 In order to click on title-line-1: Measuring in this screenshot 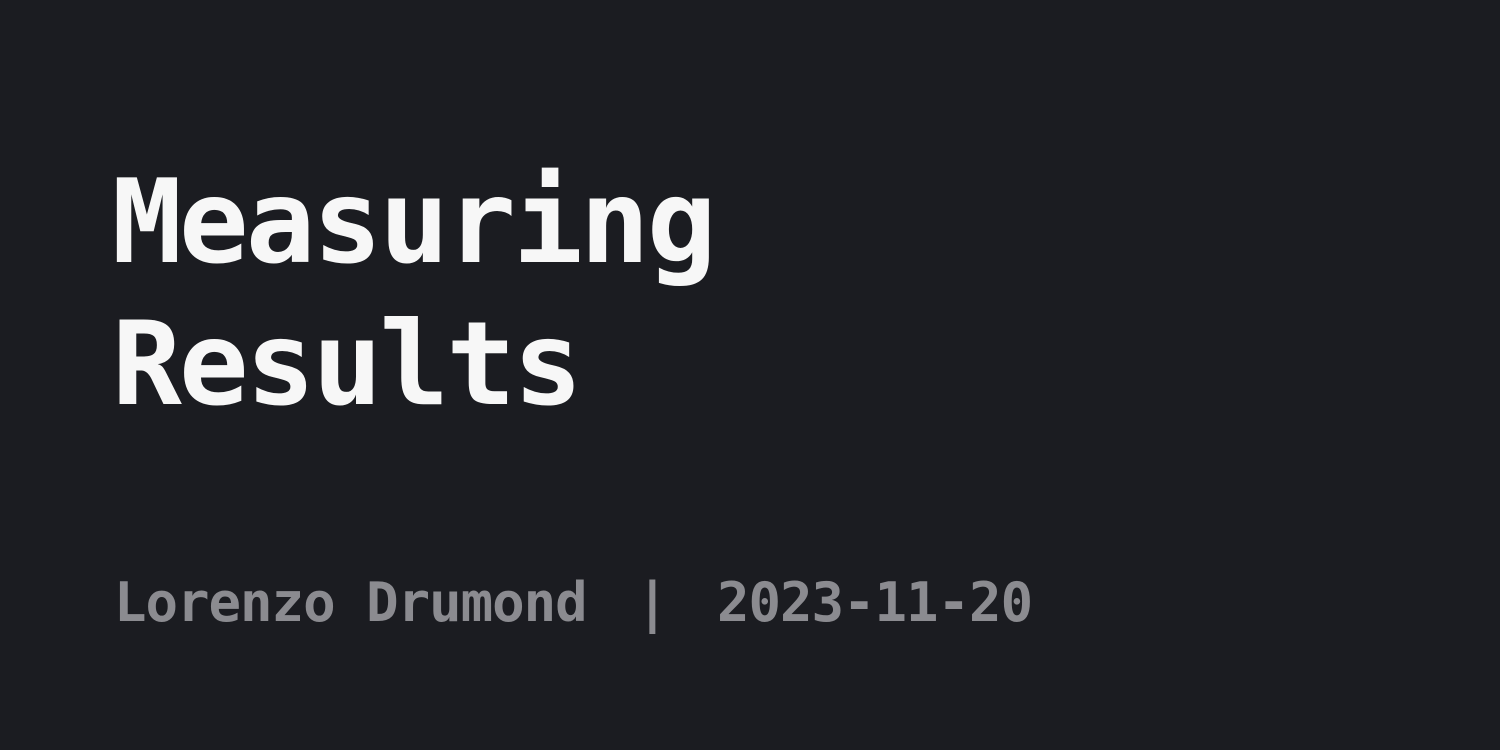, I will do `click(414, 222)`.